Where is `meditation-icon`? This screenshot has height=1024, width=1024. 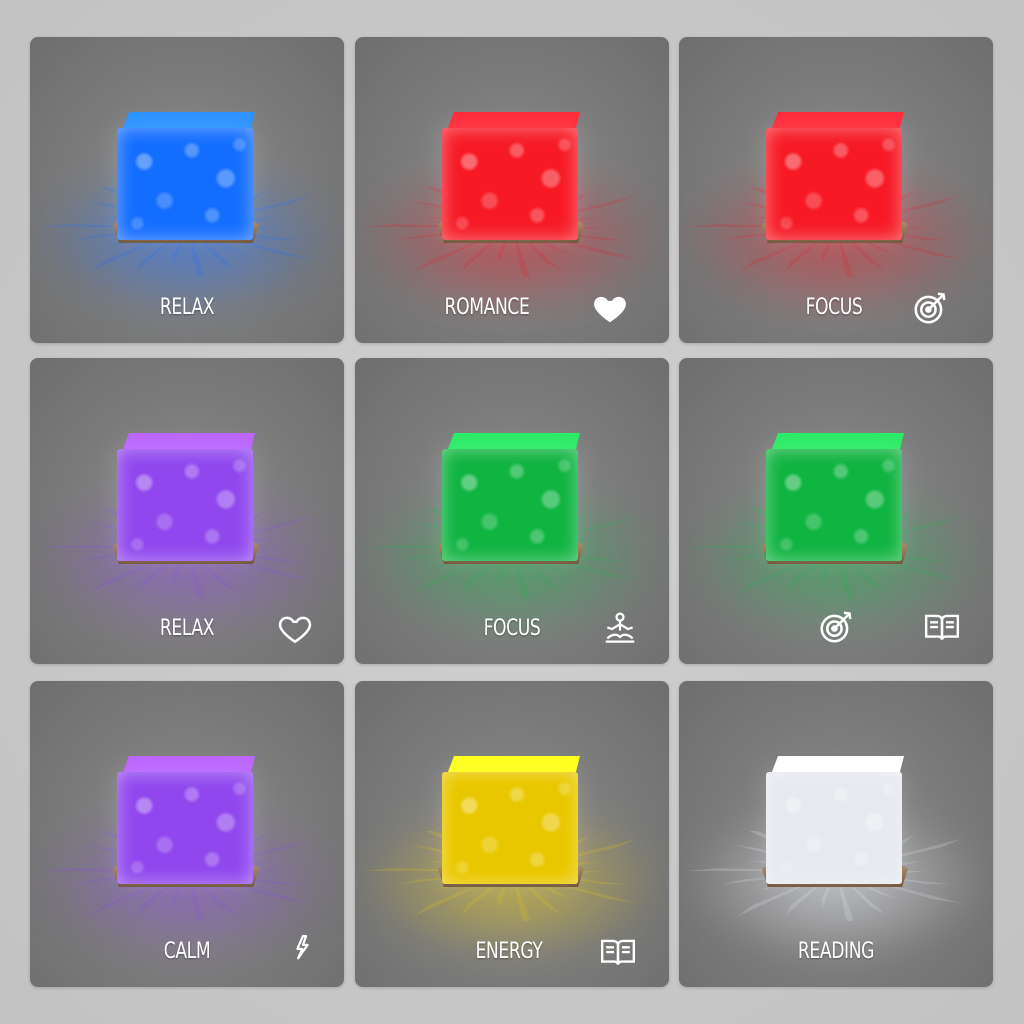
meditation-icon is located at coordinates (620, 629).